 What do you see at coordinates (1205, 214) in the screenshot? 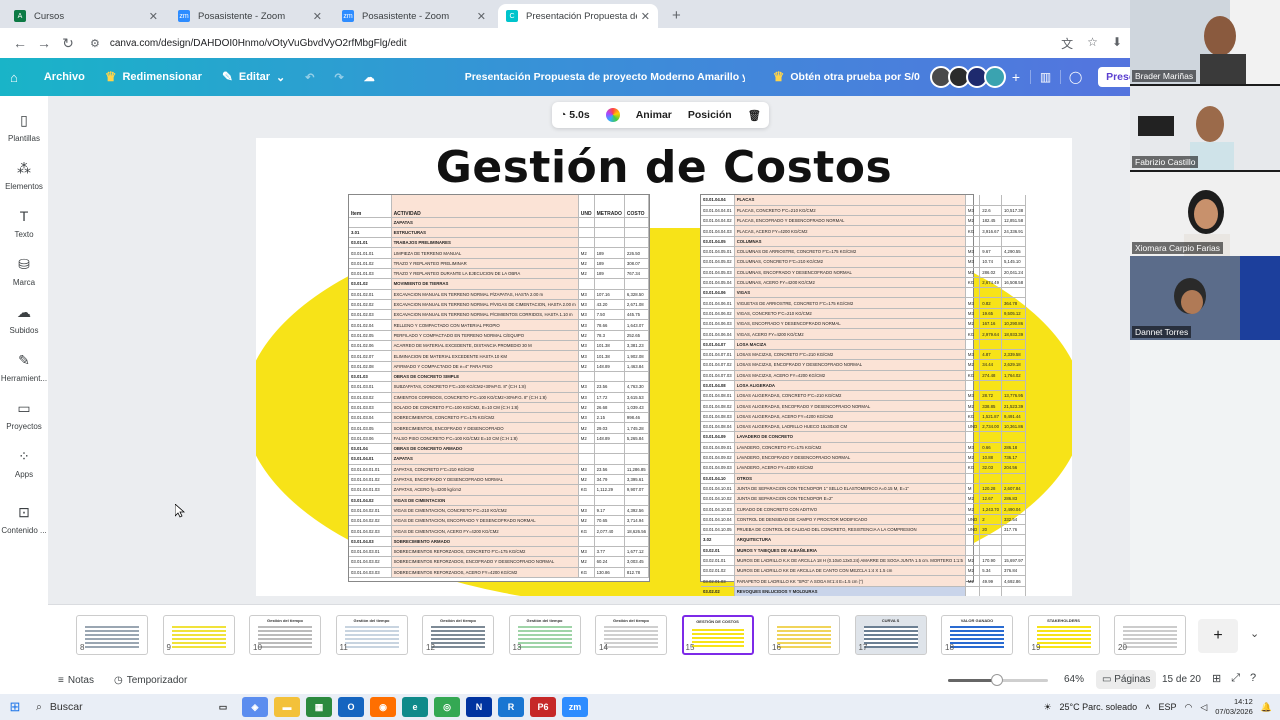
I see `participant-video: Xiomara Carpio Farias` at bounding box center [1205, 214].